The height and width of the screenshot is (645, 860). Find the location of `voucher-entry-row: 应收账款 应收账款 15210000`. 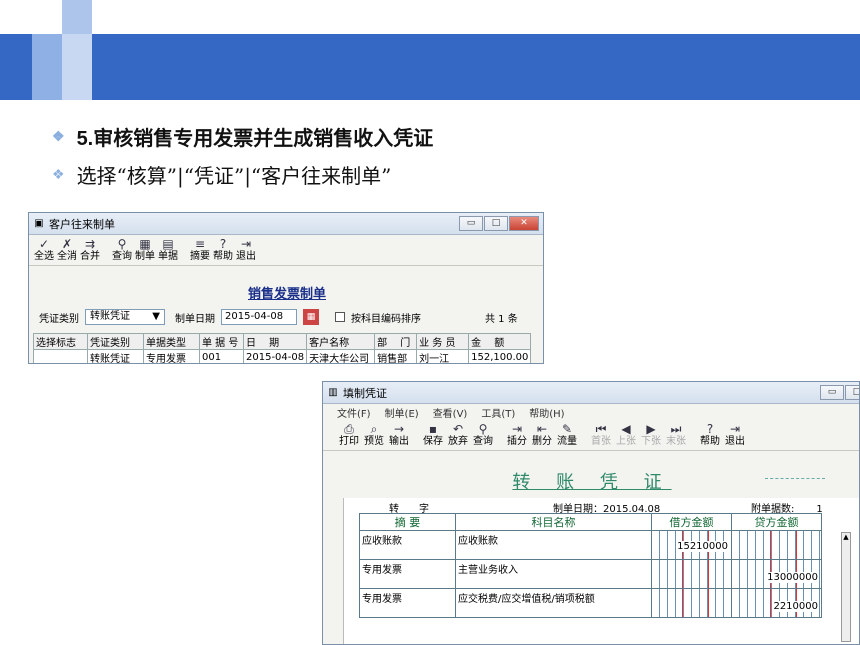

voucher-entry-row: 应收账款 应收账款 15210000 is located at coordinates (590, 545).